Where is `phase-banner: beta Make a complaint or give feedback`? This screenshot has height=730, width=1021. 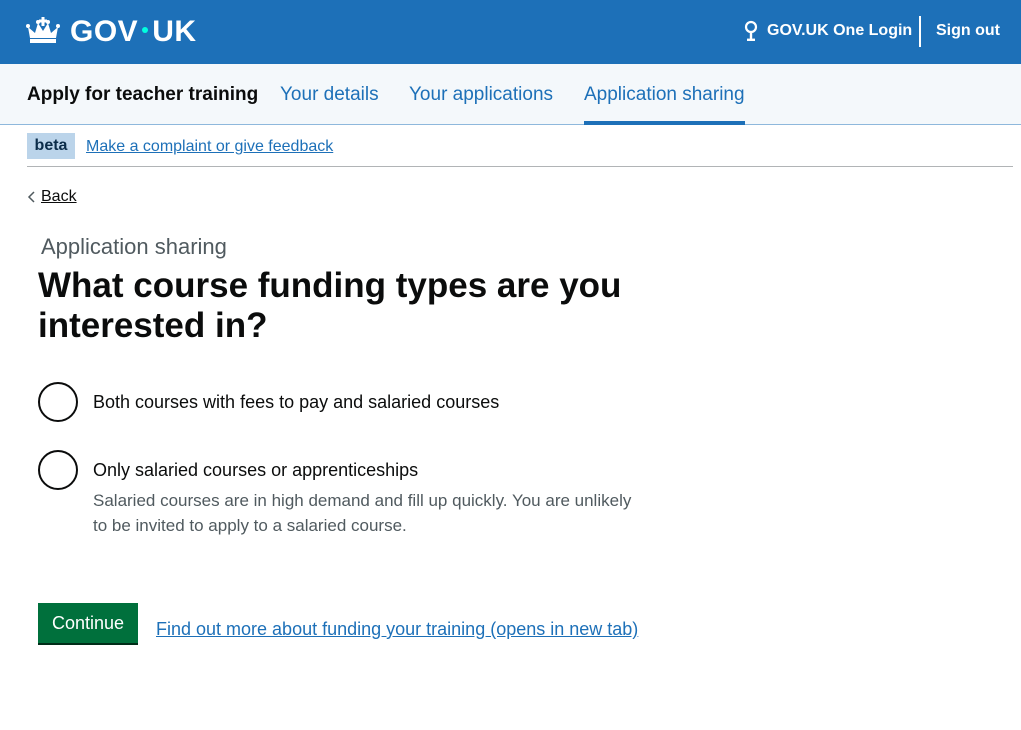 phase-banner: beta Make a complaint or give feedback is located at coordinates (520, 150).